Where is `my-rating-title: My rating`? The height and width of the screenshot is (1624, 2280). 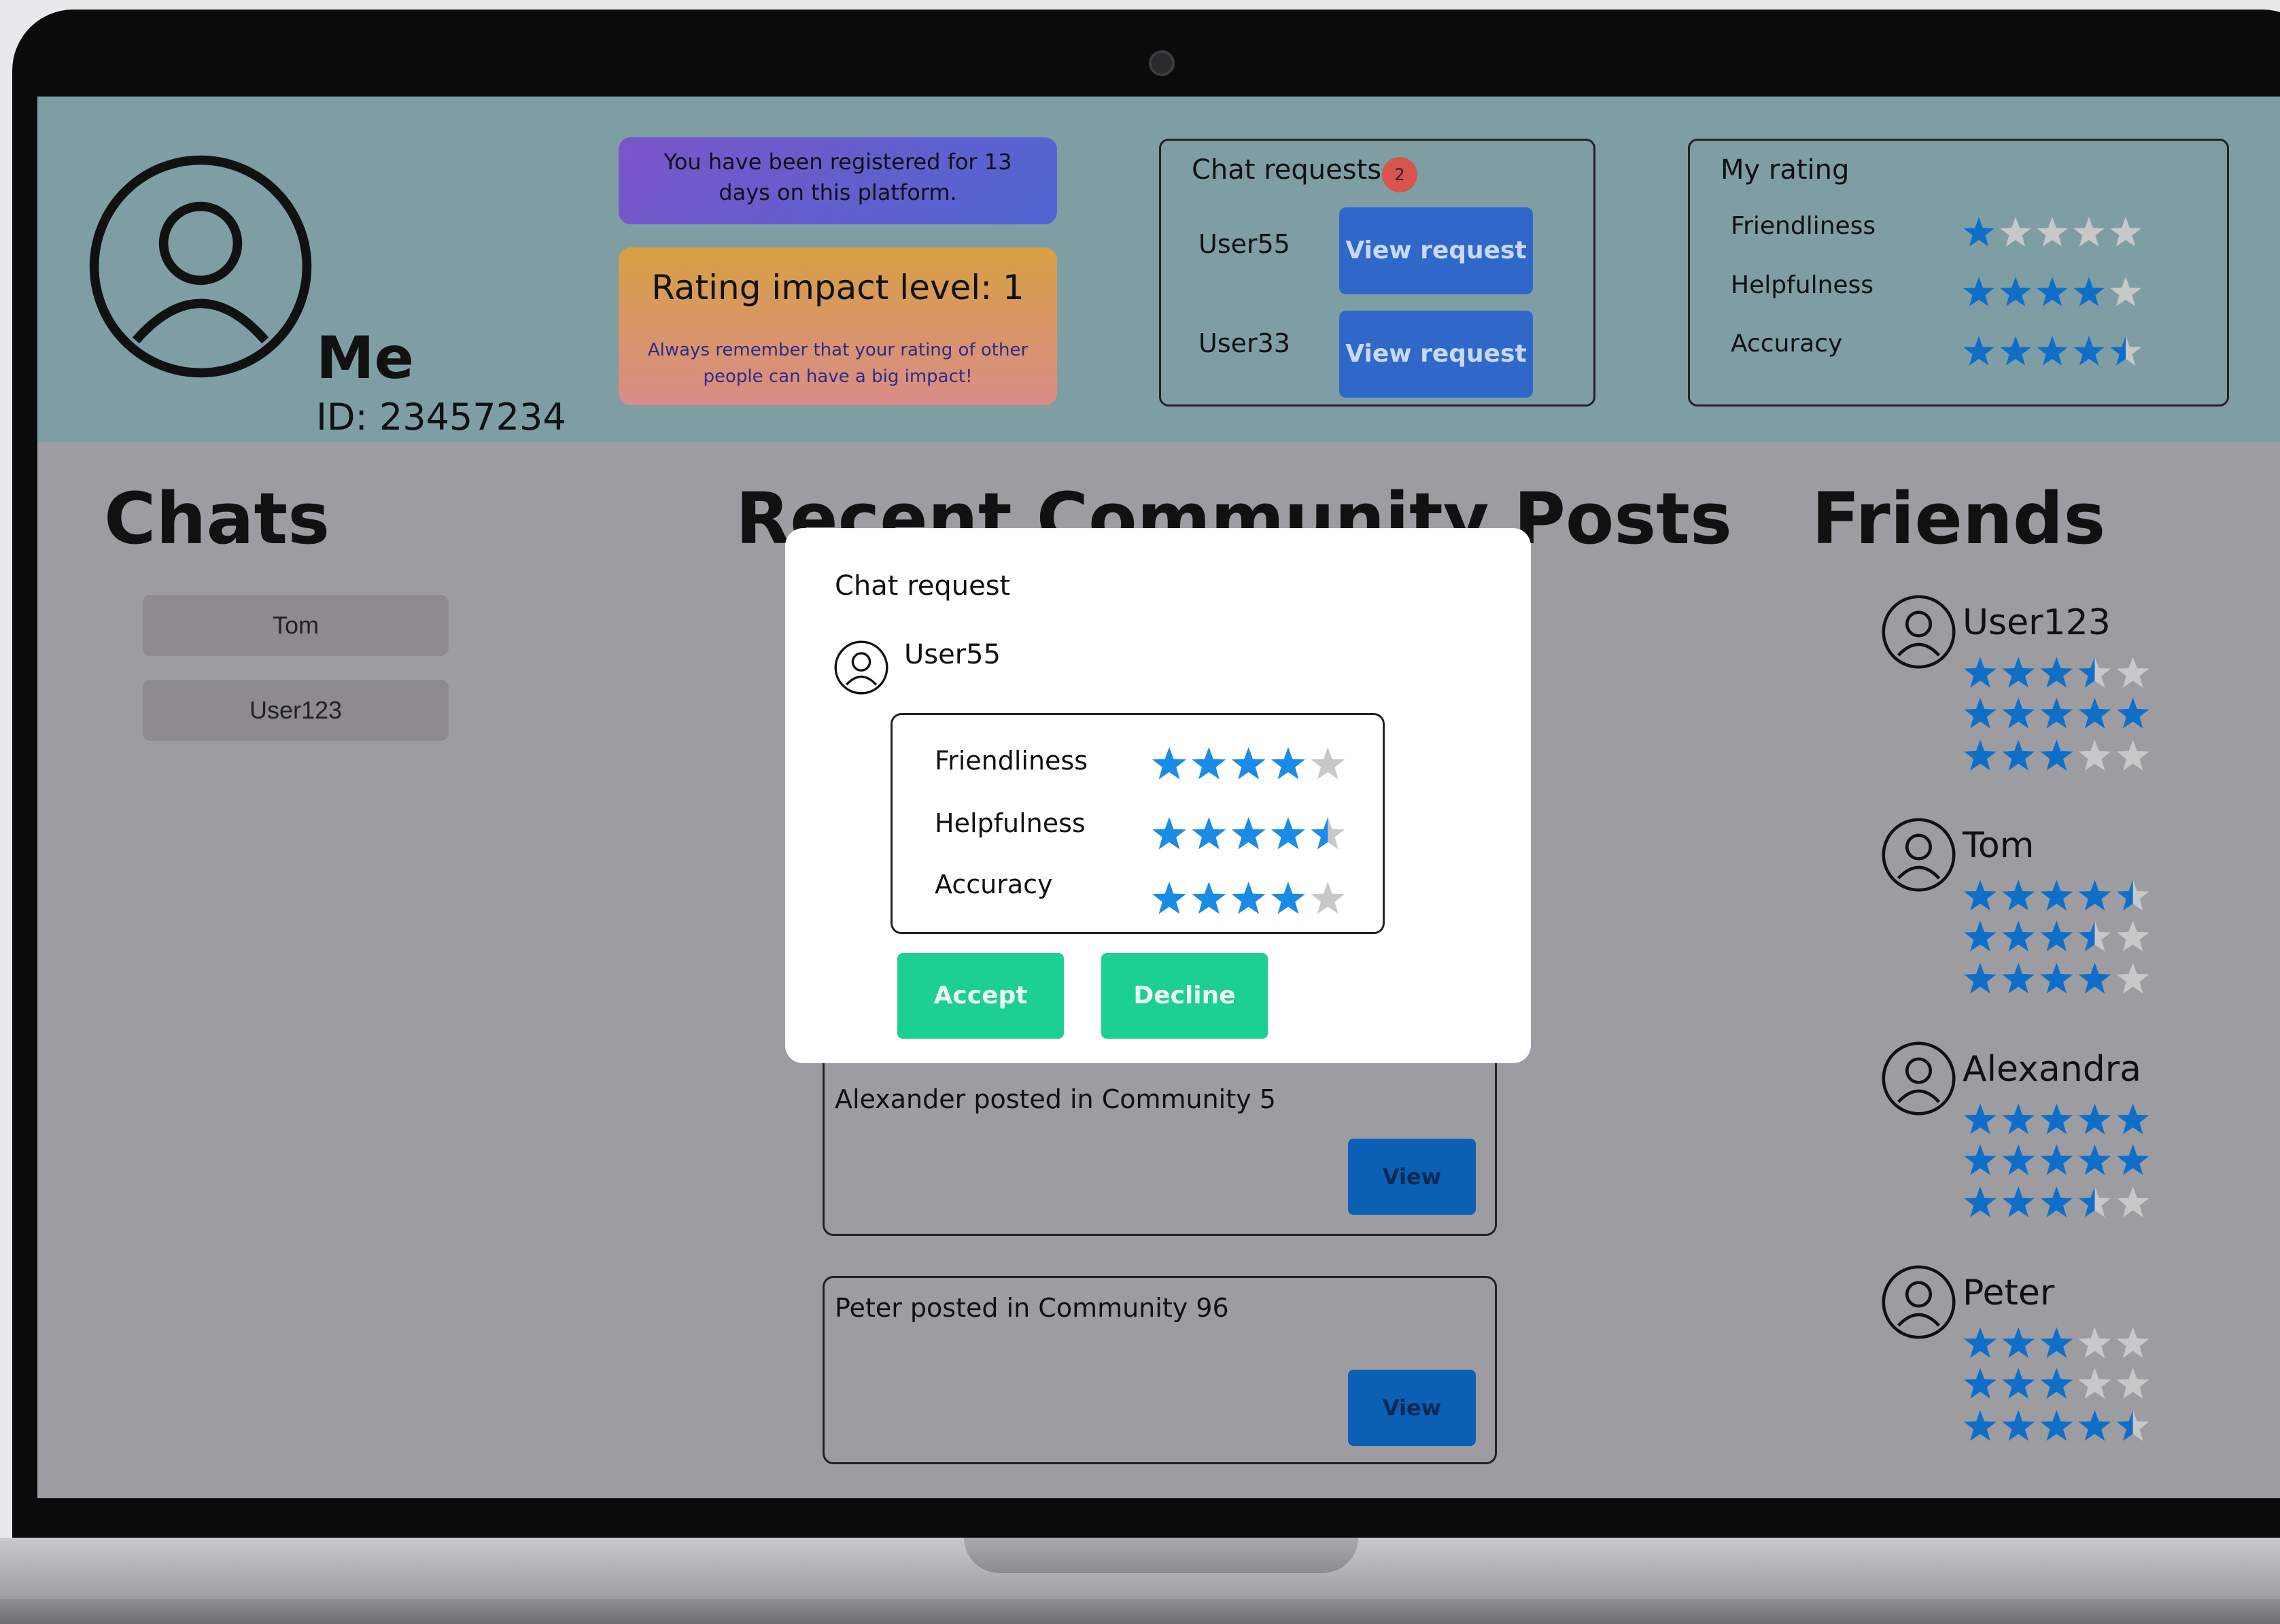 my-rating-title: My rating is located at coordinates (1785, 170).